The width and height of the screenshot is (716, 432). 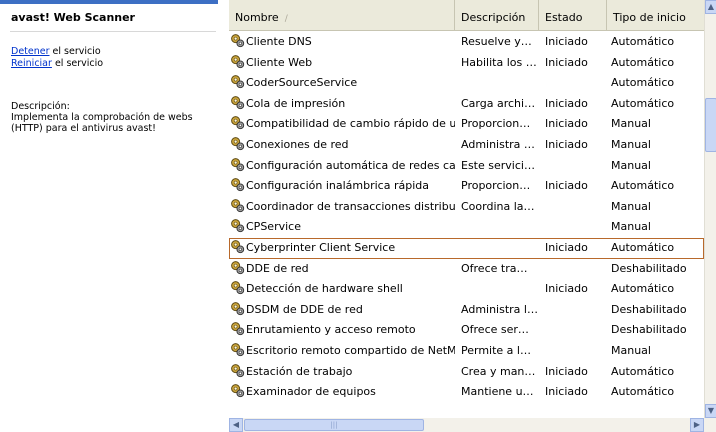 I want to click on service-title: avast! Web Scanner, so click(x=73, y=17).